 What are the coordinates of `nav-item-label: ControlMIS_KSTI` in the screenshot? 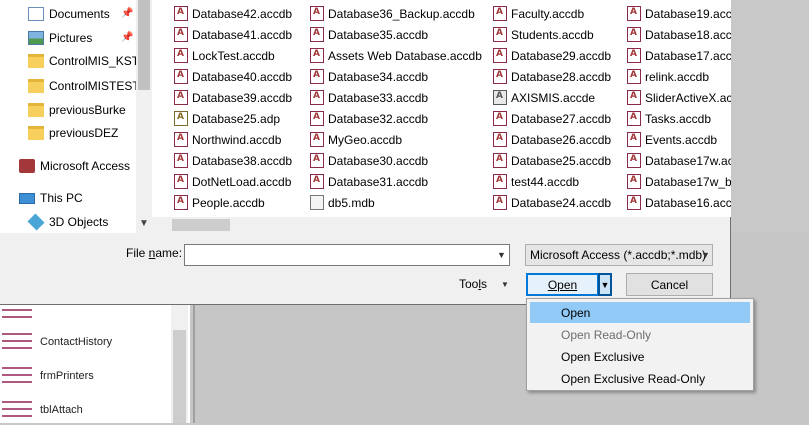 It's located at (92, 61).